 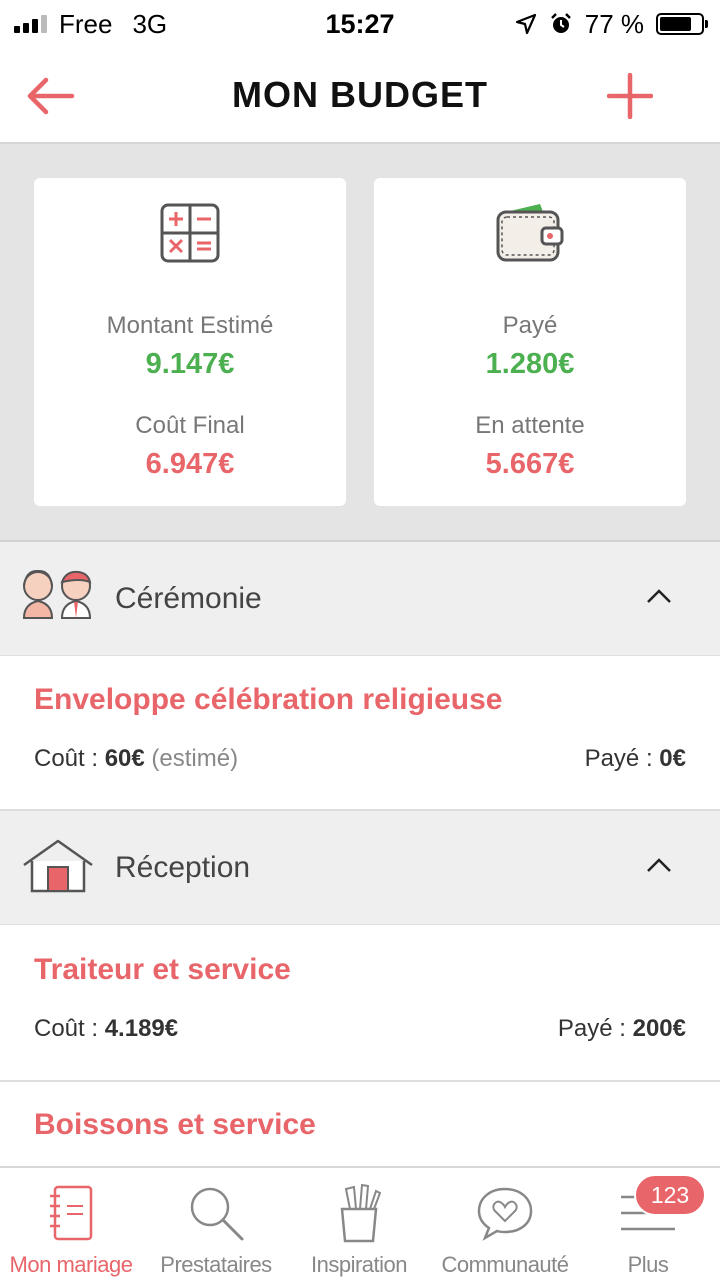 I want to click on calculator-icon, so click(x=190, y=233).